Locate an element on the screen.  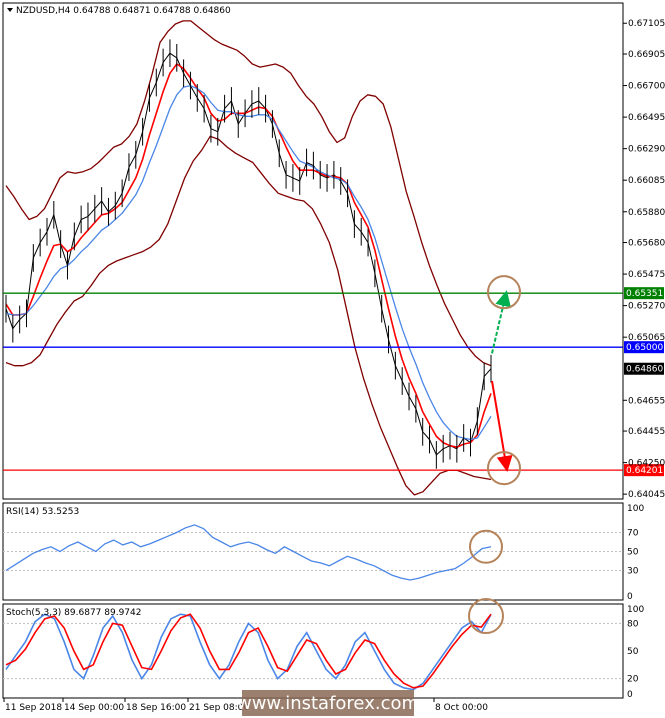
y-tick-label: 0.66905 is located at coordinates (646, 55).